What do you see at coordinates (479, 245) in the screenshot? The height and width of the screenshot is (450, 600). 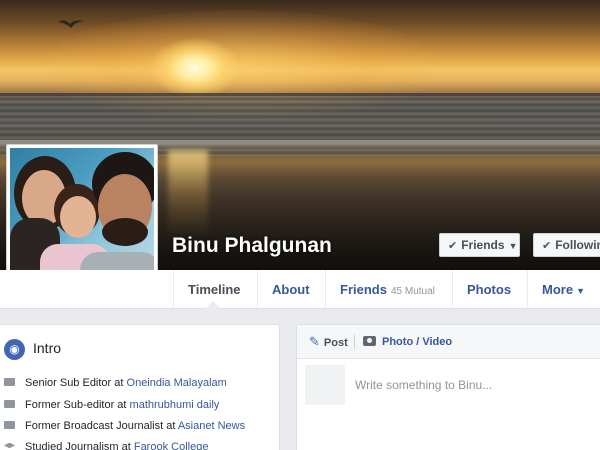 I see `friends-button: ✔ Friends ▼` at bounding box center [479, 245].